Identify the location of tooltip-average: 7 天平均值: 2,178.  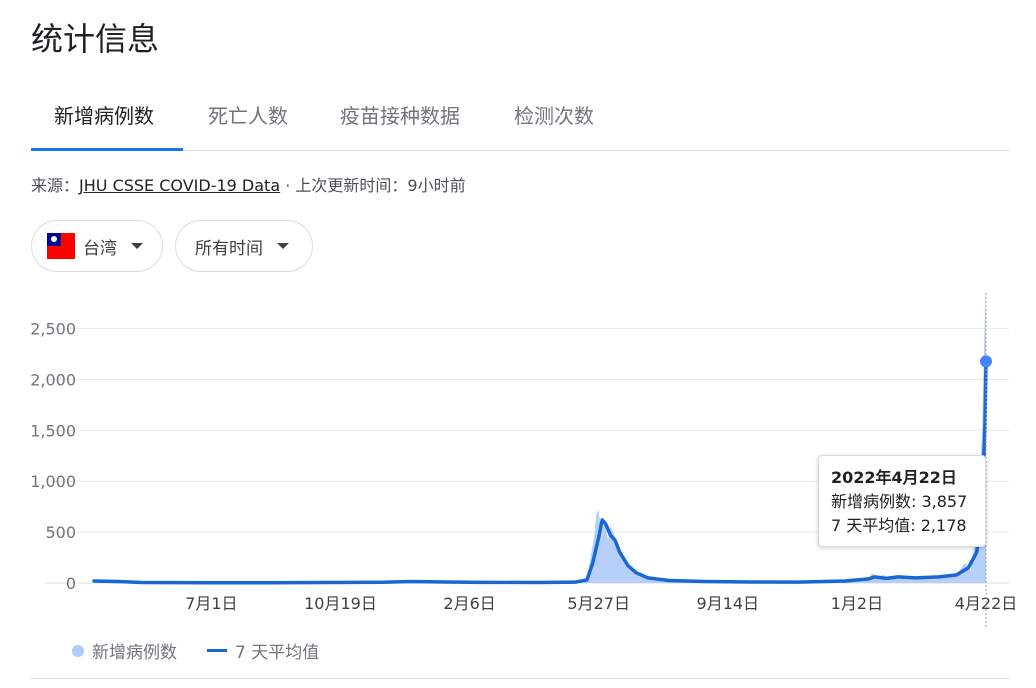
(899, 525).